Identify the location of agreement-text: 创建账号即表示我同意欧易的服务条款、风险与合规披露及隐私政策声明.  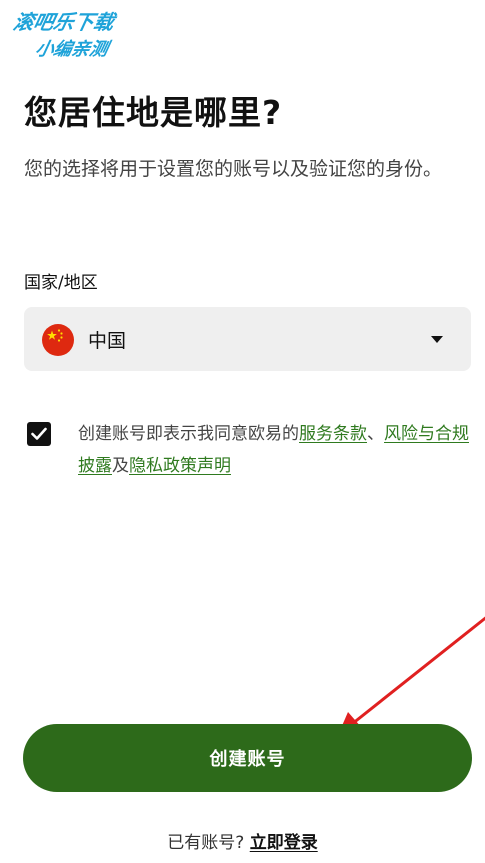
(274, 450).